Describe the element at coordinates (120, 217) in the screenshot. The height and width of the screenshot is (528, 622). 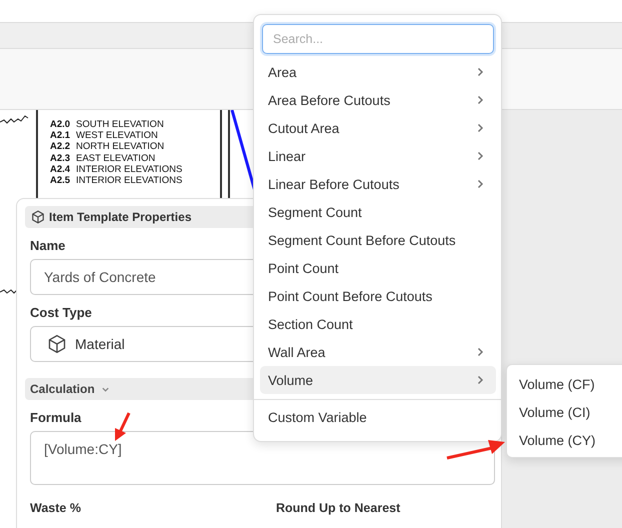
I see `panel-title: Item Template Properties` at that location.